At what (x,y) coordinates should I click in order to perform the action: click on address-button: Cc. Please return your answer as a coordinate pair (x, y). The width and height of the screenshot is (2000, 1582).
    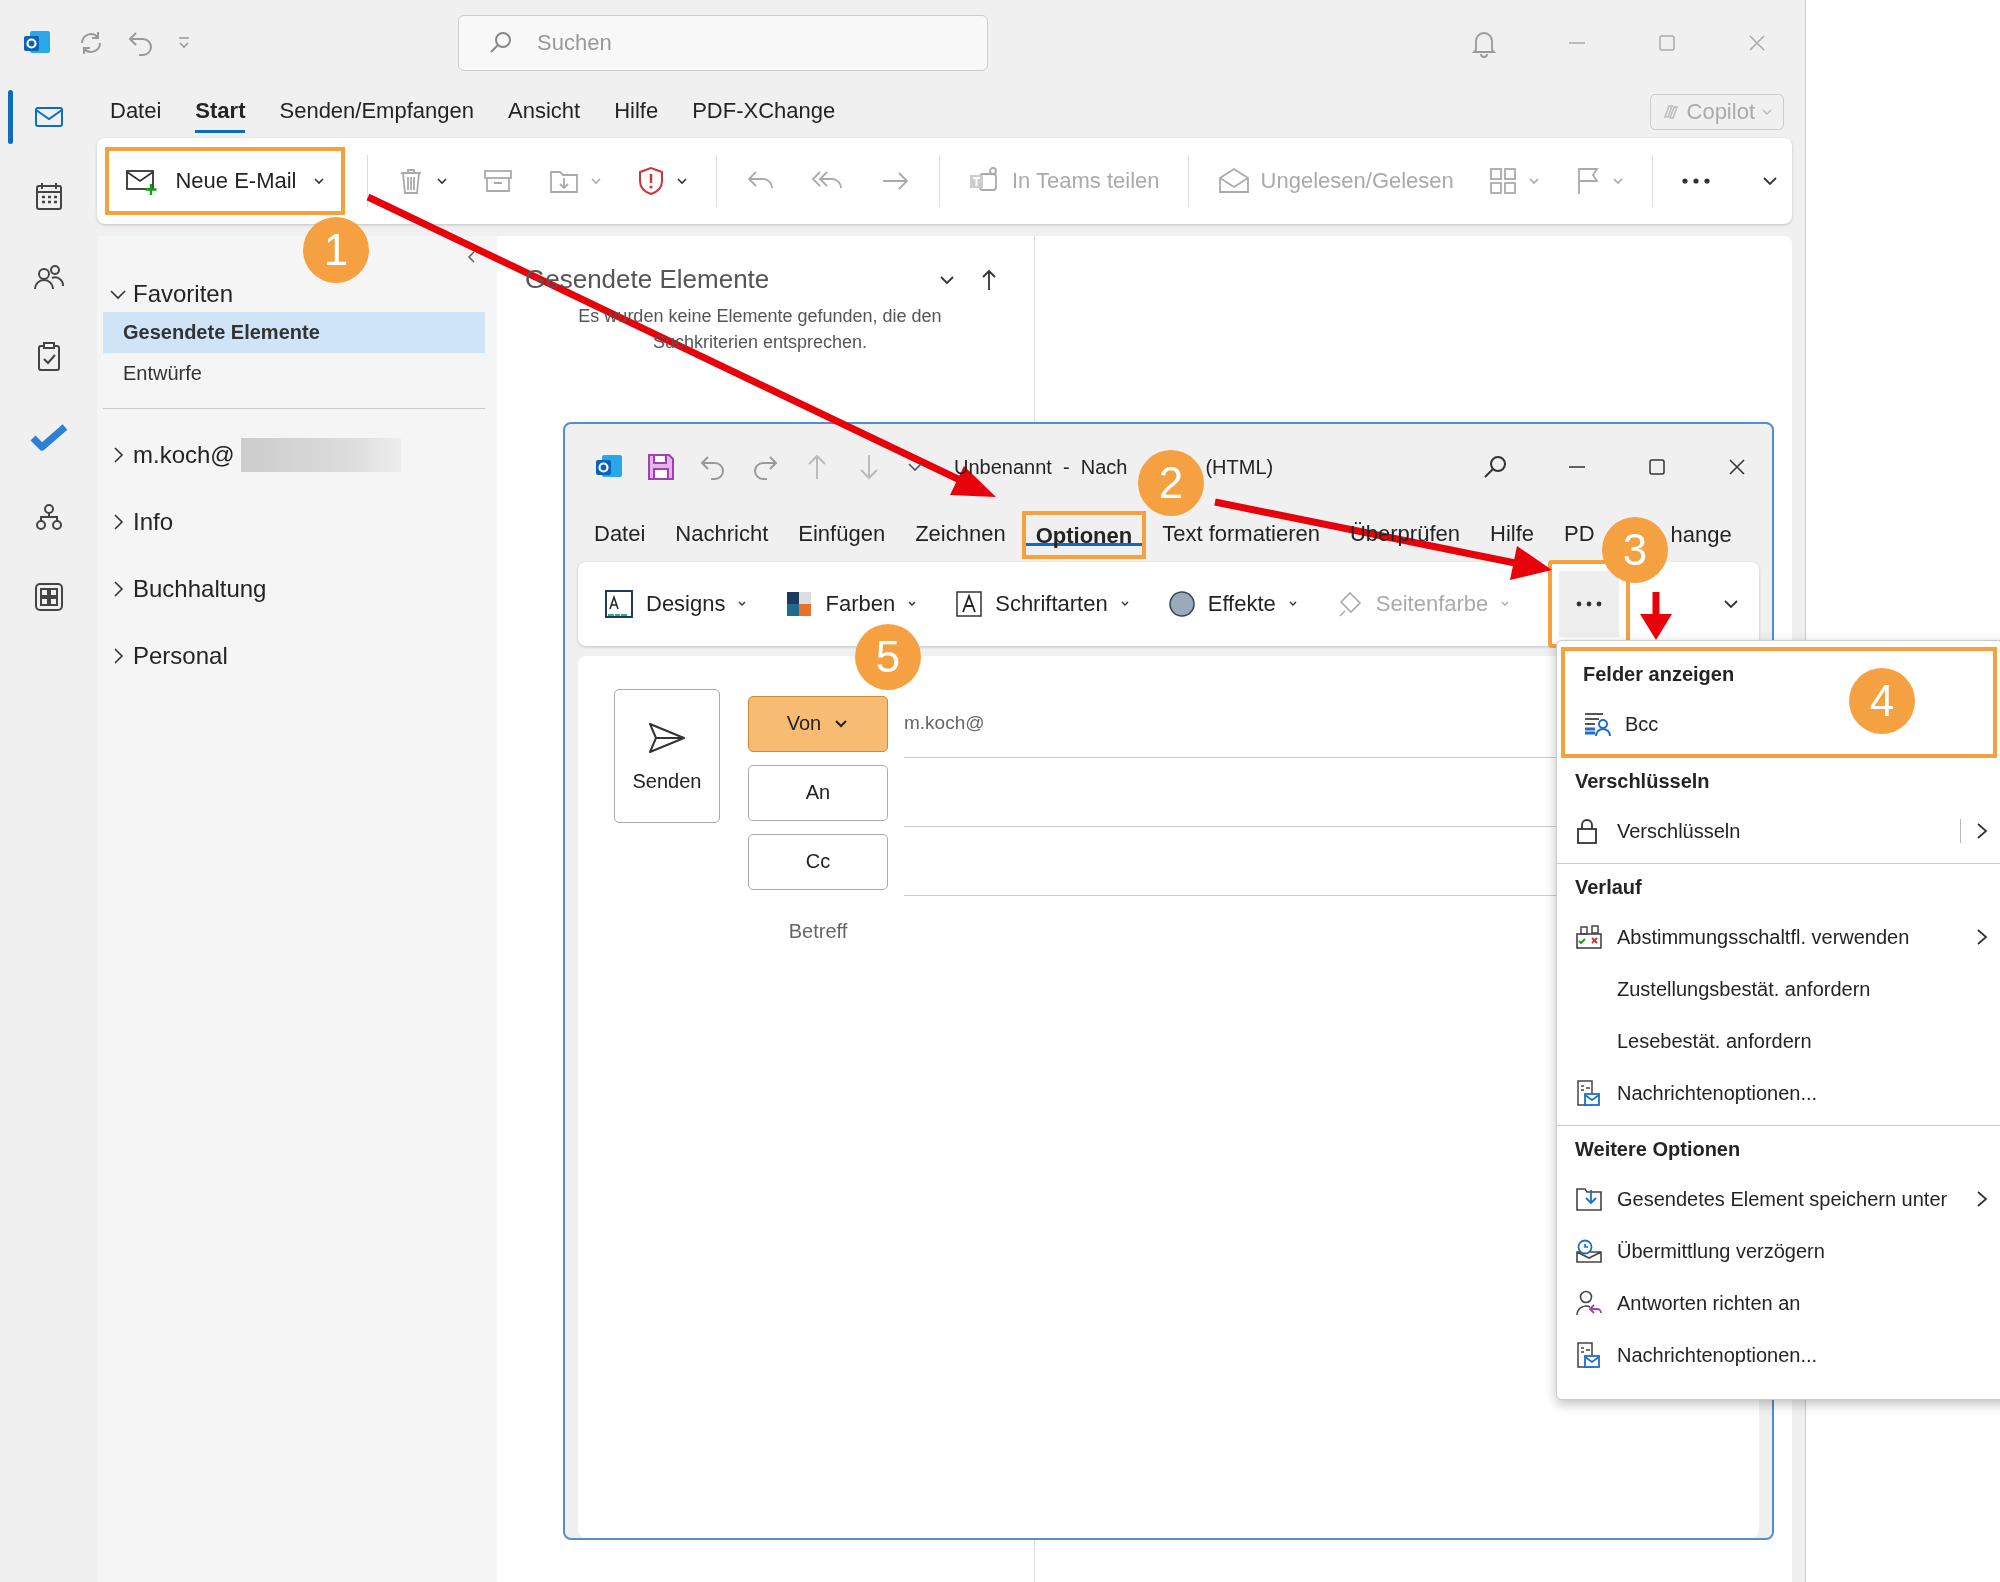
    Looking at the image, I should click on (818, 861).